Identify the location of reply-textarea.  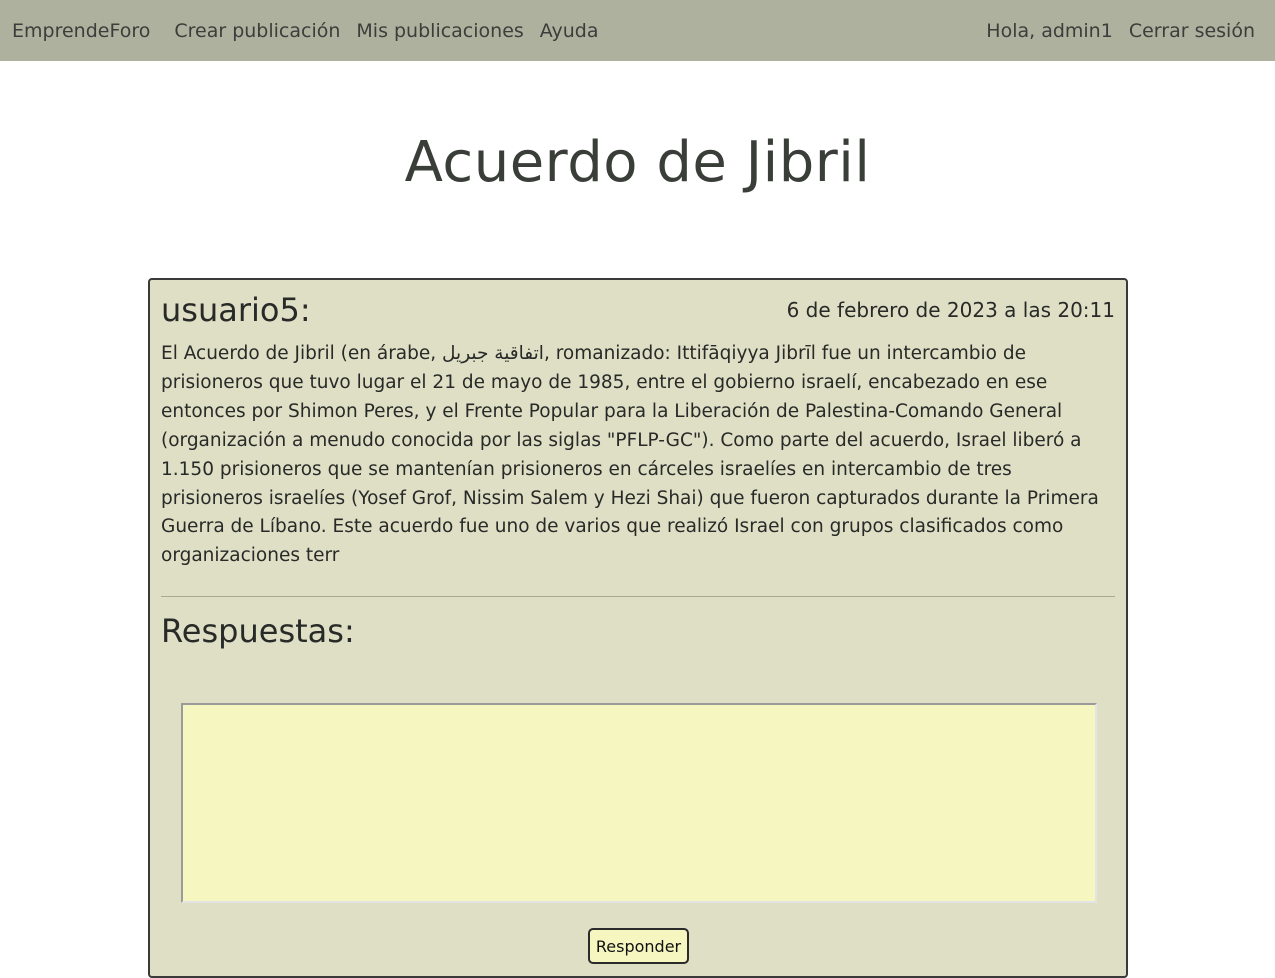
(639, 803).